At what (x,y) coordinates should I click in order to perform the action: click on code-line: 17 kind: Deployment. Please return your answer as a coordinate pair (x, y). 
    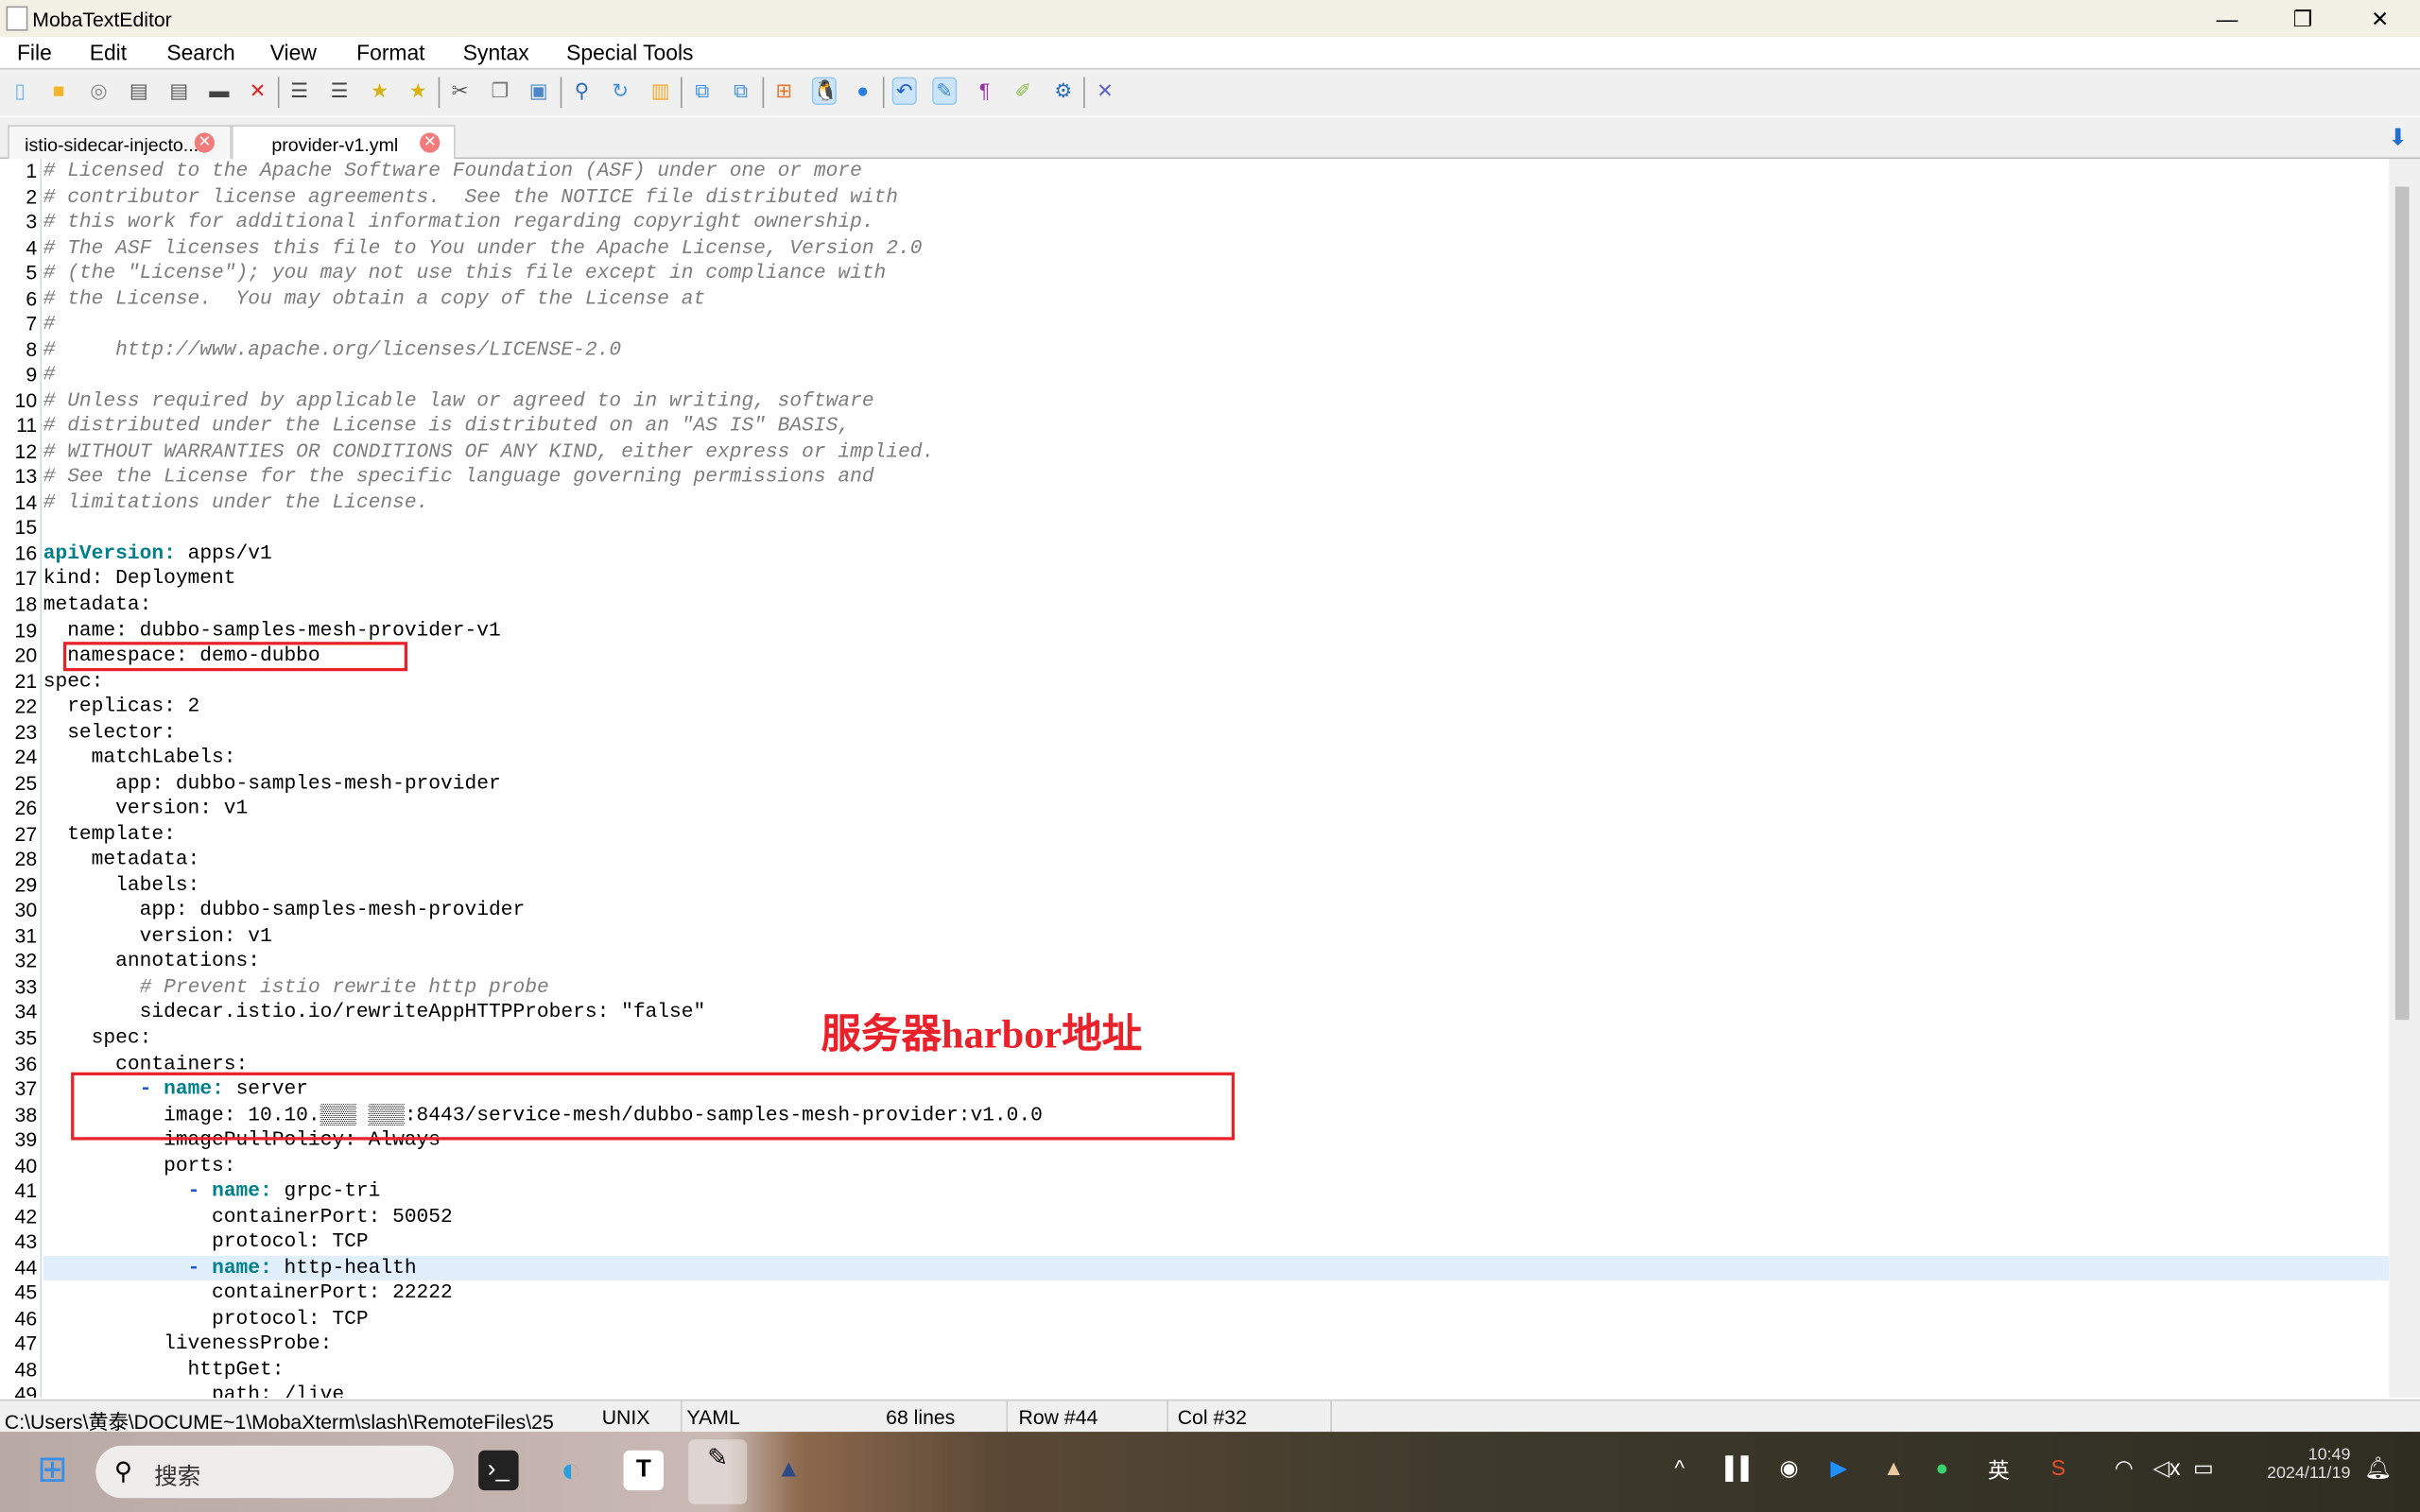
    Looking at the image, I should click on (1194, 580).